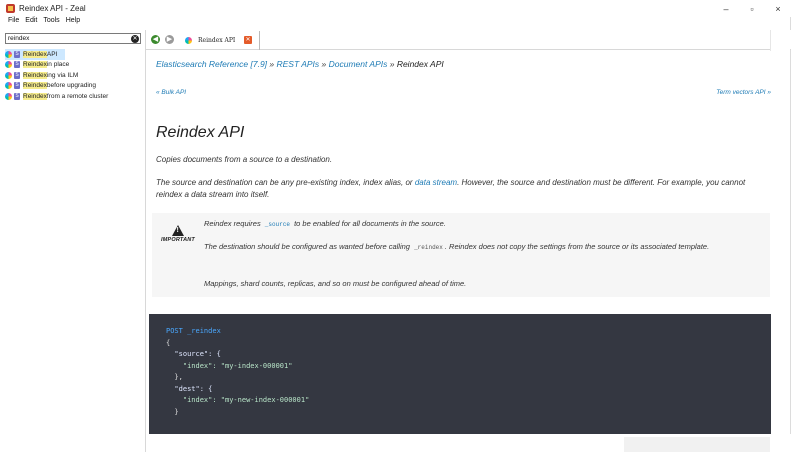 This screenshot has width=791, height=452. I want to click on code-line: {, so click(168, 342).